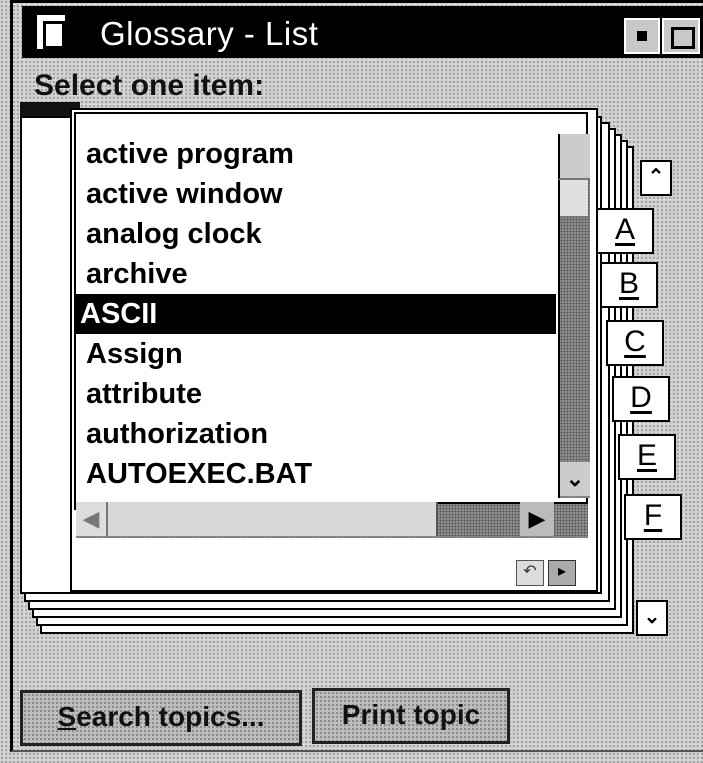  What do you see at coordinates (209, 33) in the screenshot?
I see `window-title: Glossary - List` at bounding box center [209, 33].